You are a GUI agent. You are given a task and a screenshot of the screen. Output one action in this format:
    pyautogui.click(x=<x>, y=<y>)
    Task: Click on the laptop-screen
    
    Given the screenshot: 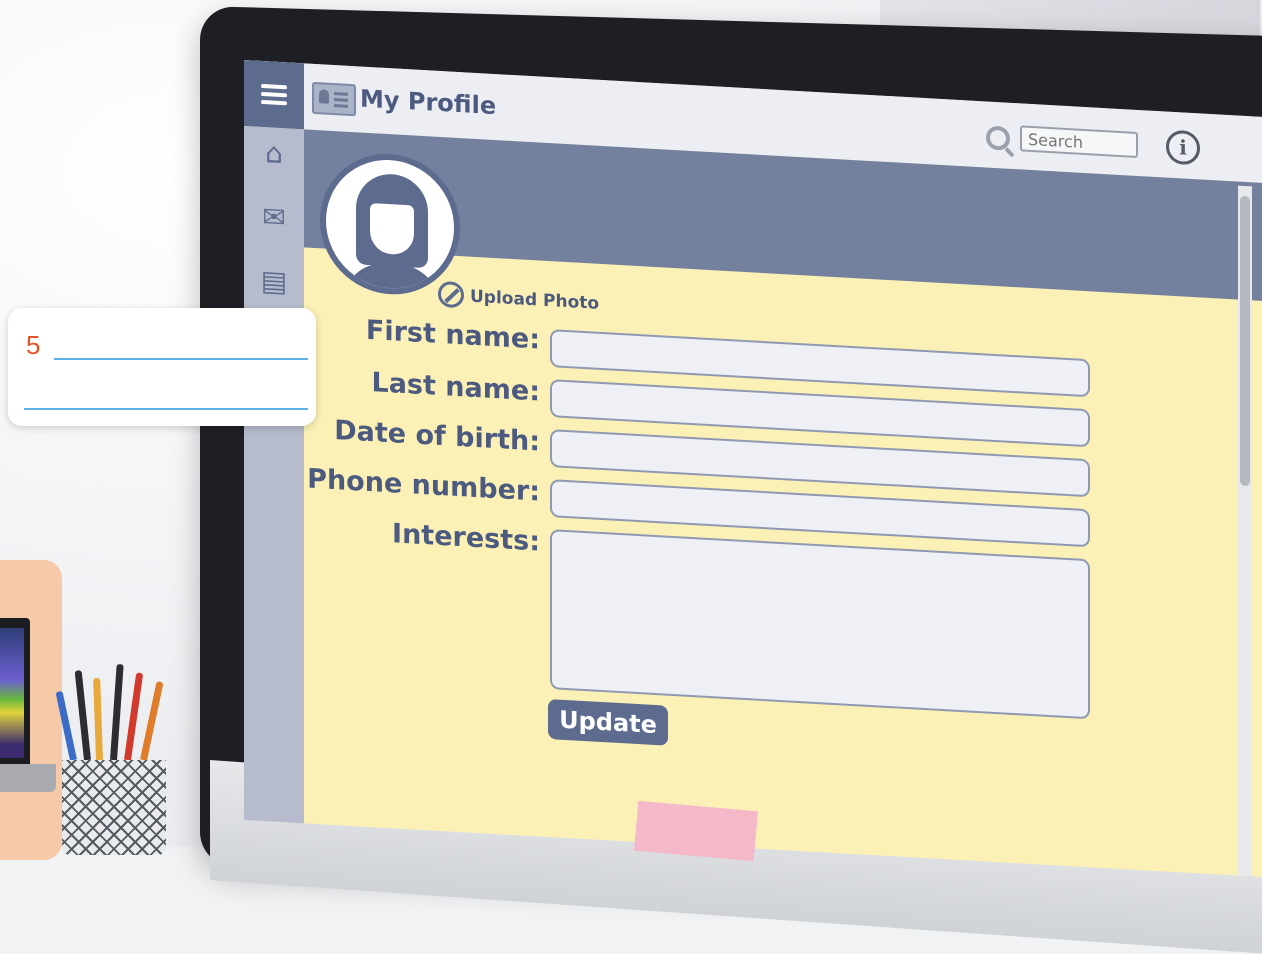 What is the action you would take?
    pyautogui.click(x=12, y=693)
    